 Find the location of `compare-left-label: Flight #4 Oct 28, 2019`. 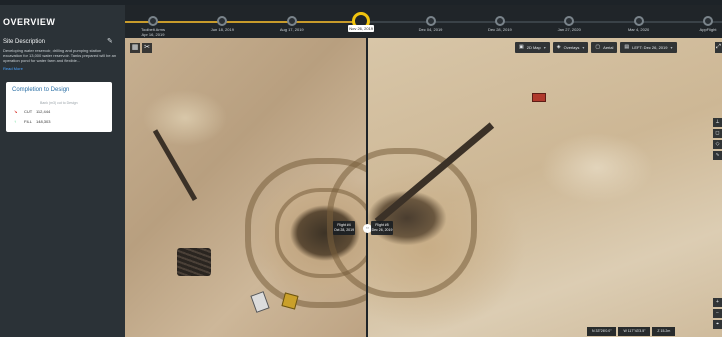

compare-left-label: Flight #4 Oct 28, 2019 is located at coordinates (344, 228).